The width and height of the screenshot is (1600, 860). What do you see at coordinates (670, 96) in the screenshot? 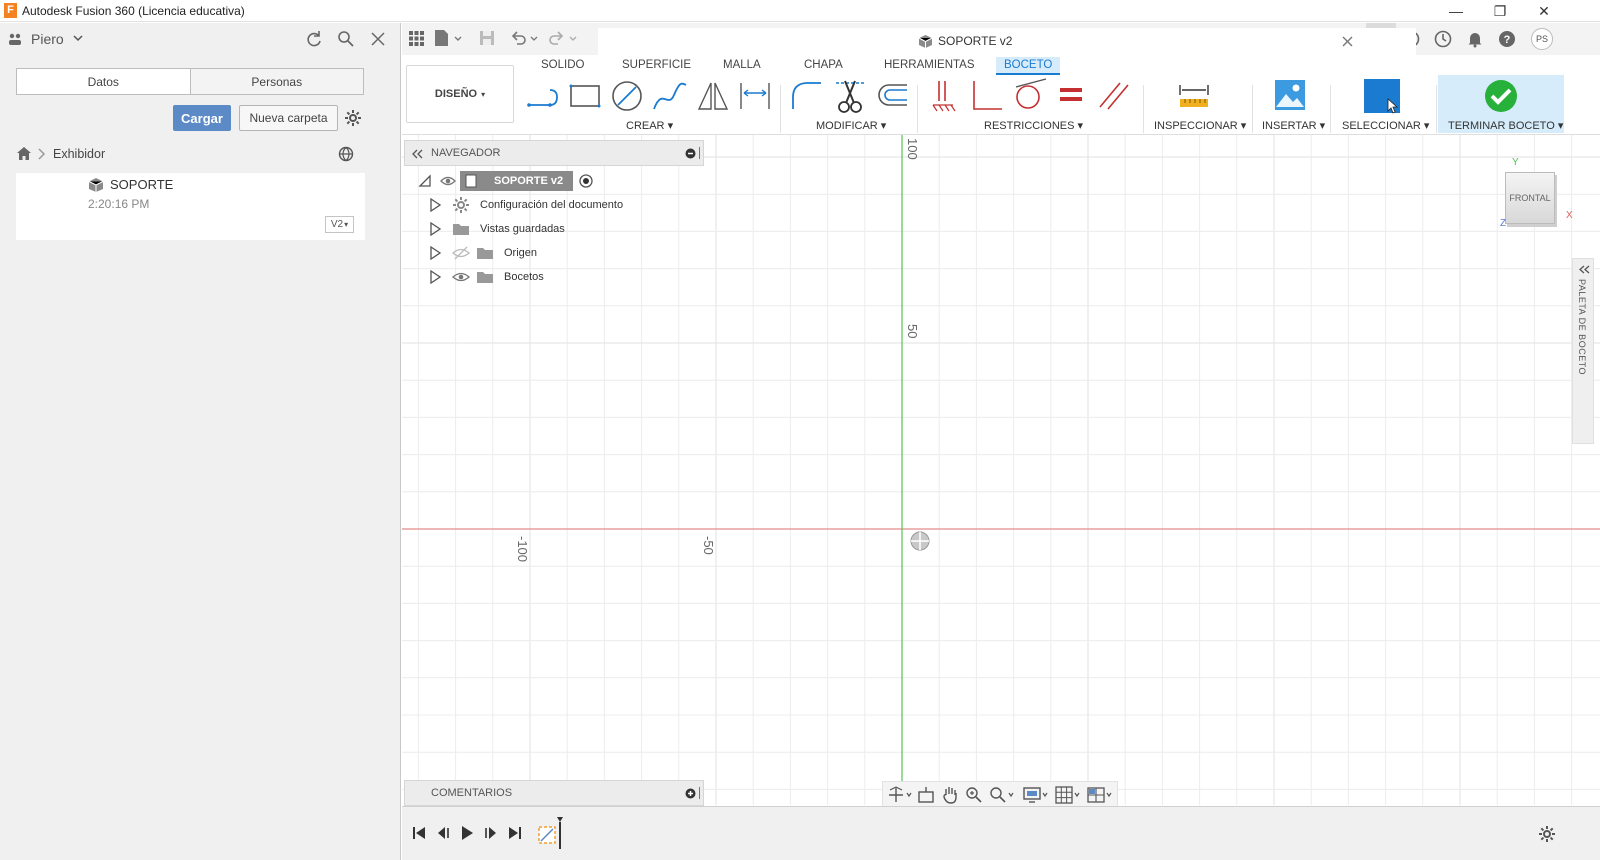
I see `spline-tool-icon` at bounding box center [670, 96].